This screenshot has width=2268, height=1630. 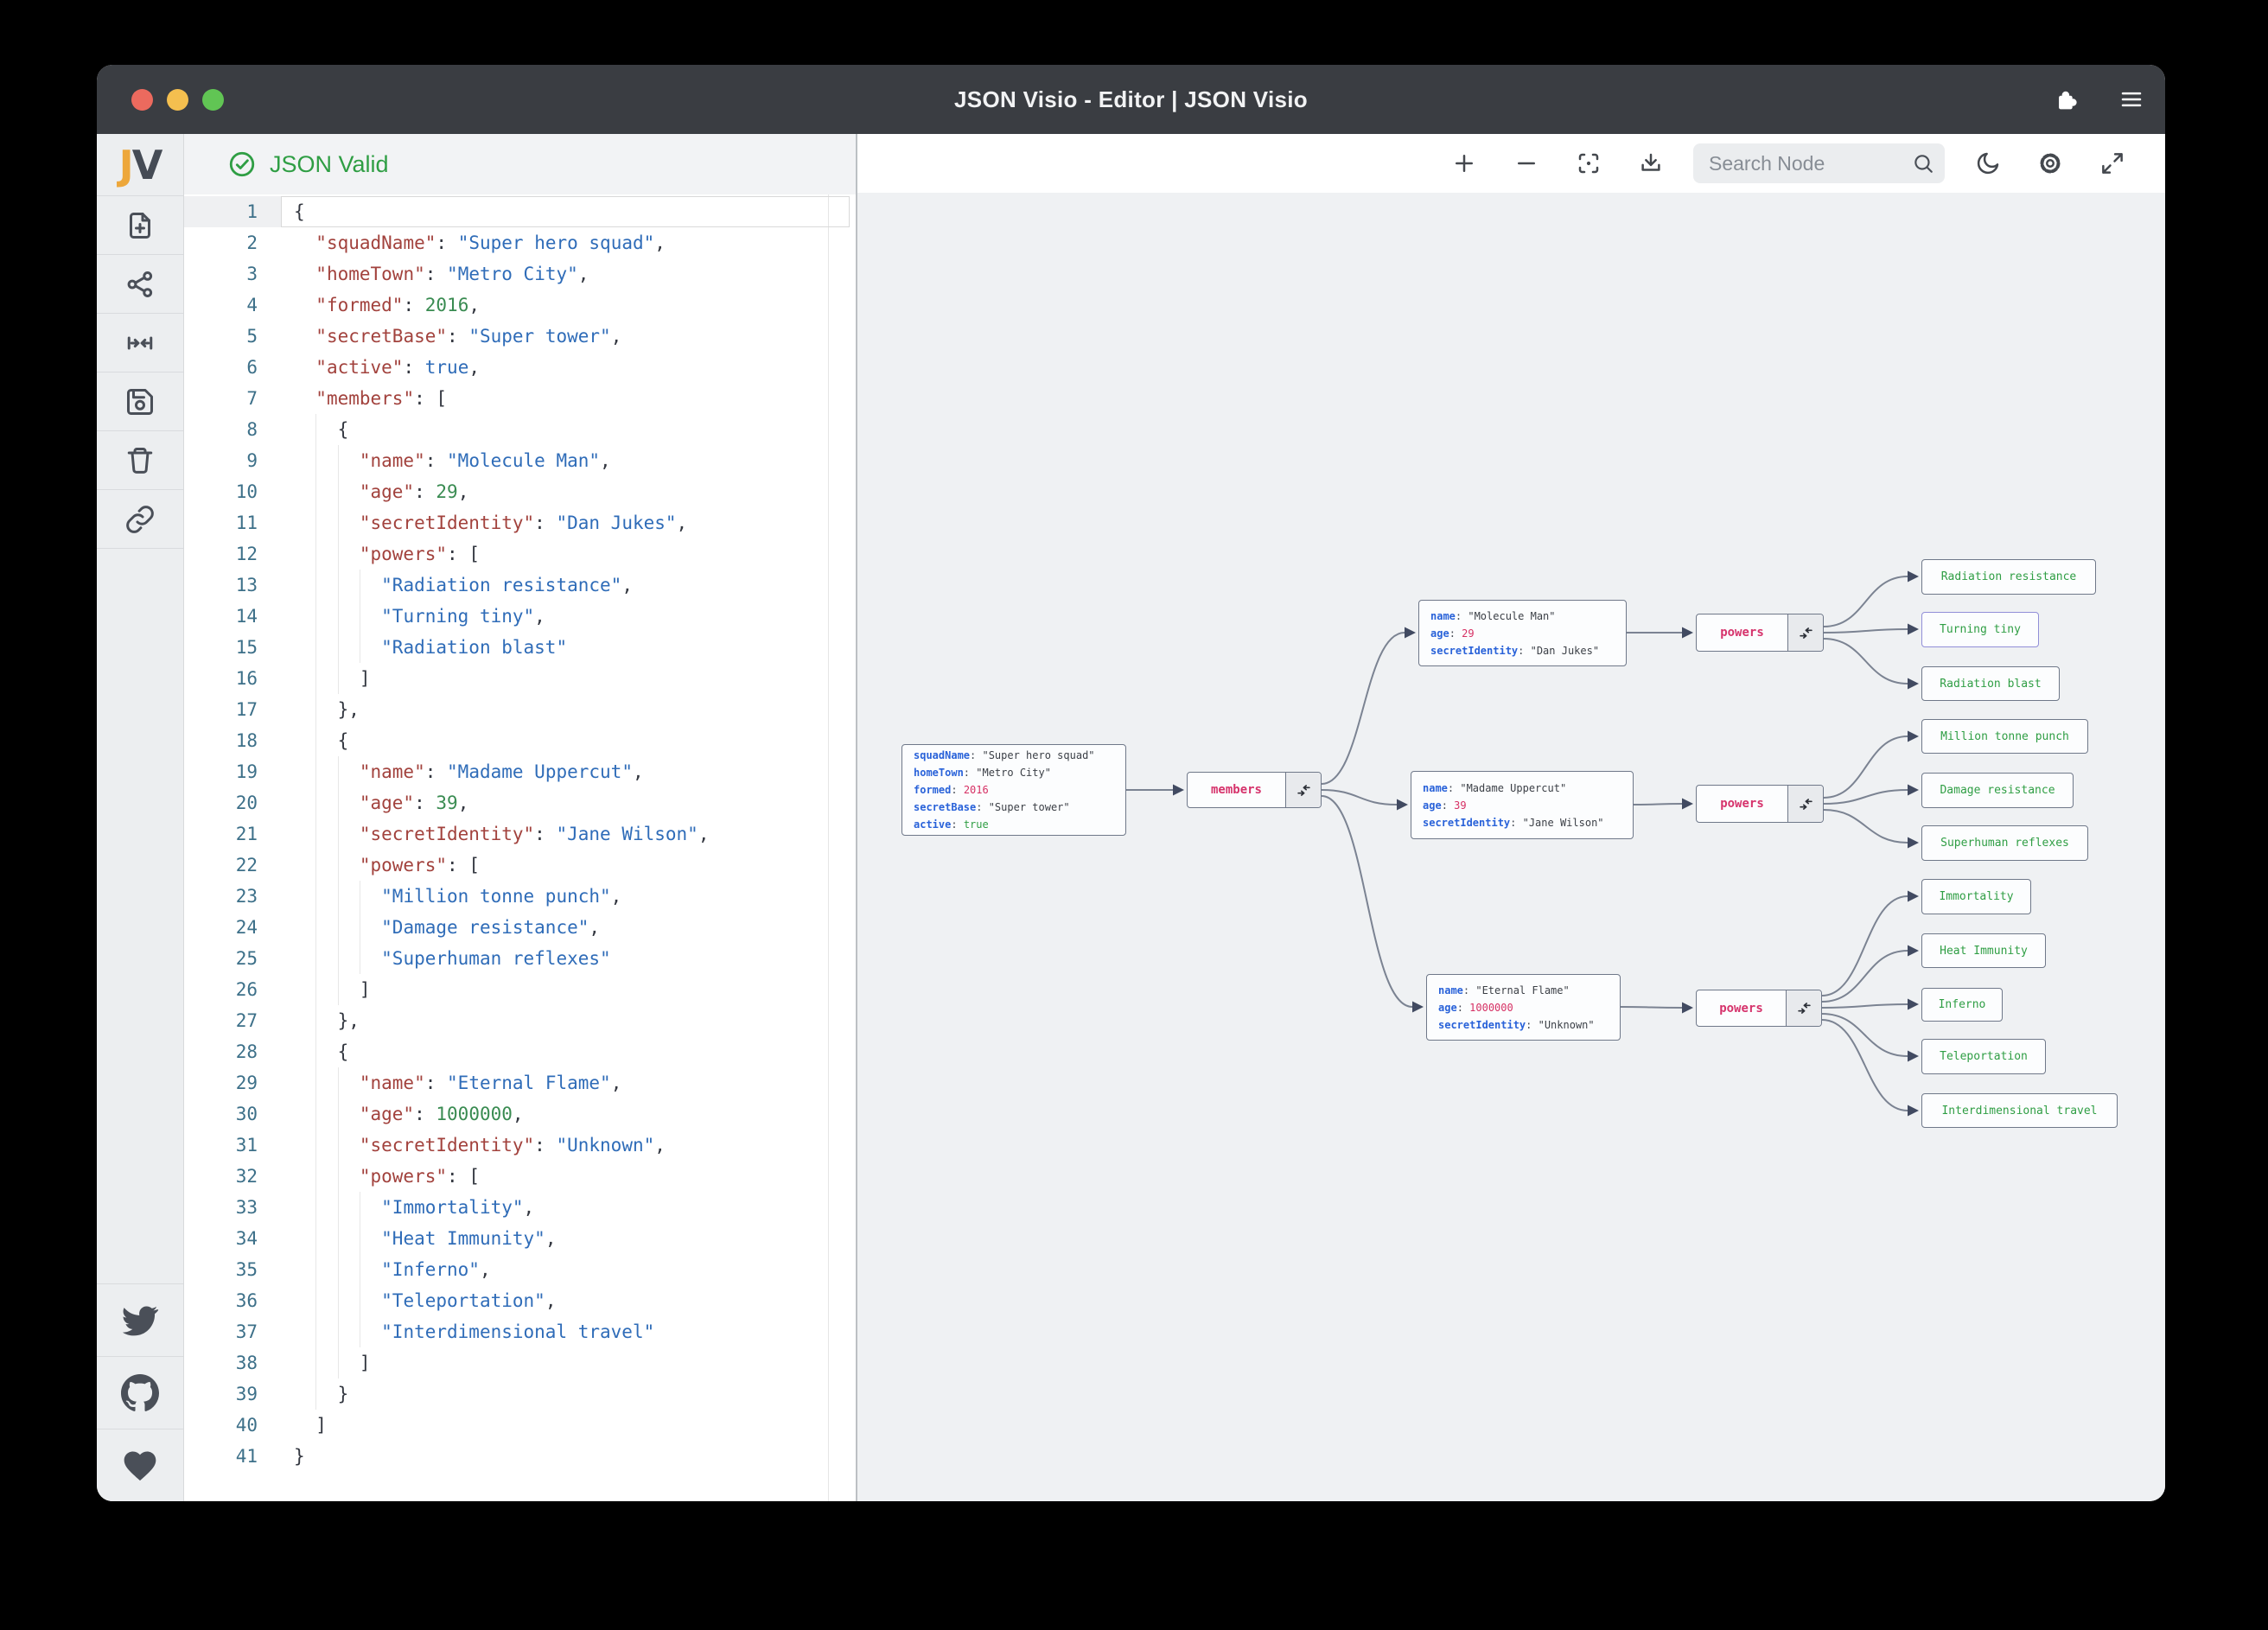 What do you see at coordinates (565, 460) in the screenshot?
I see `code-line: "name": "Molecule Man",` at bounding box center [565, 460].